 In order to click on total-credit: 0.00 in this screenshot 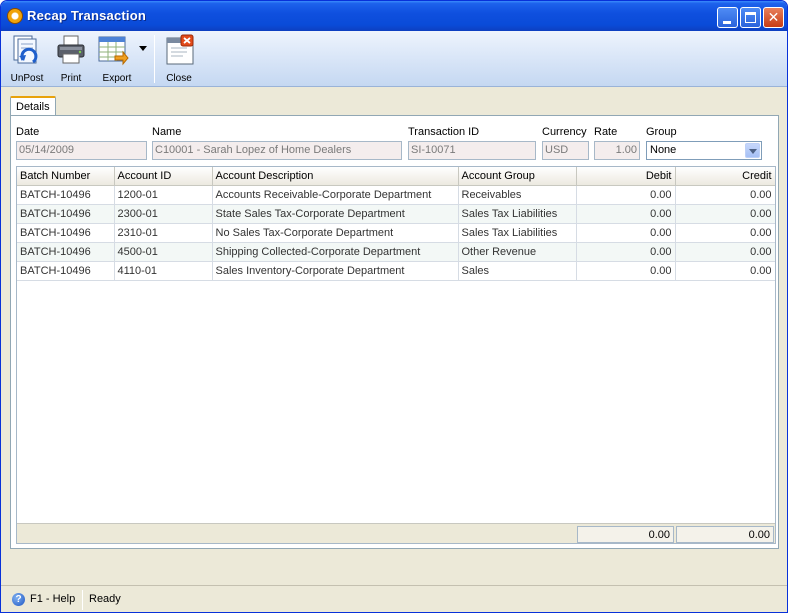, I will do `click(725, 534)`.